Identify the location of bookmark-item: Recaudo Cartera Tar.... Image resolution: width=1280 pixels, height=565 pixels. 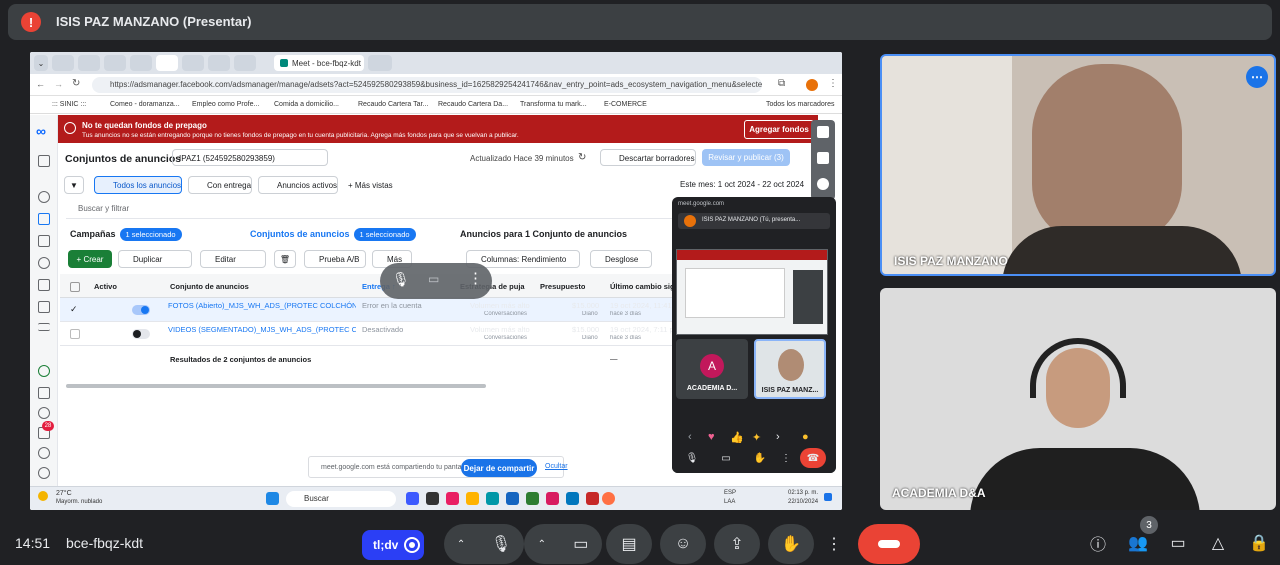
(393, 104).